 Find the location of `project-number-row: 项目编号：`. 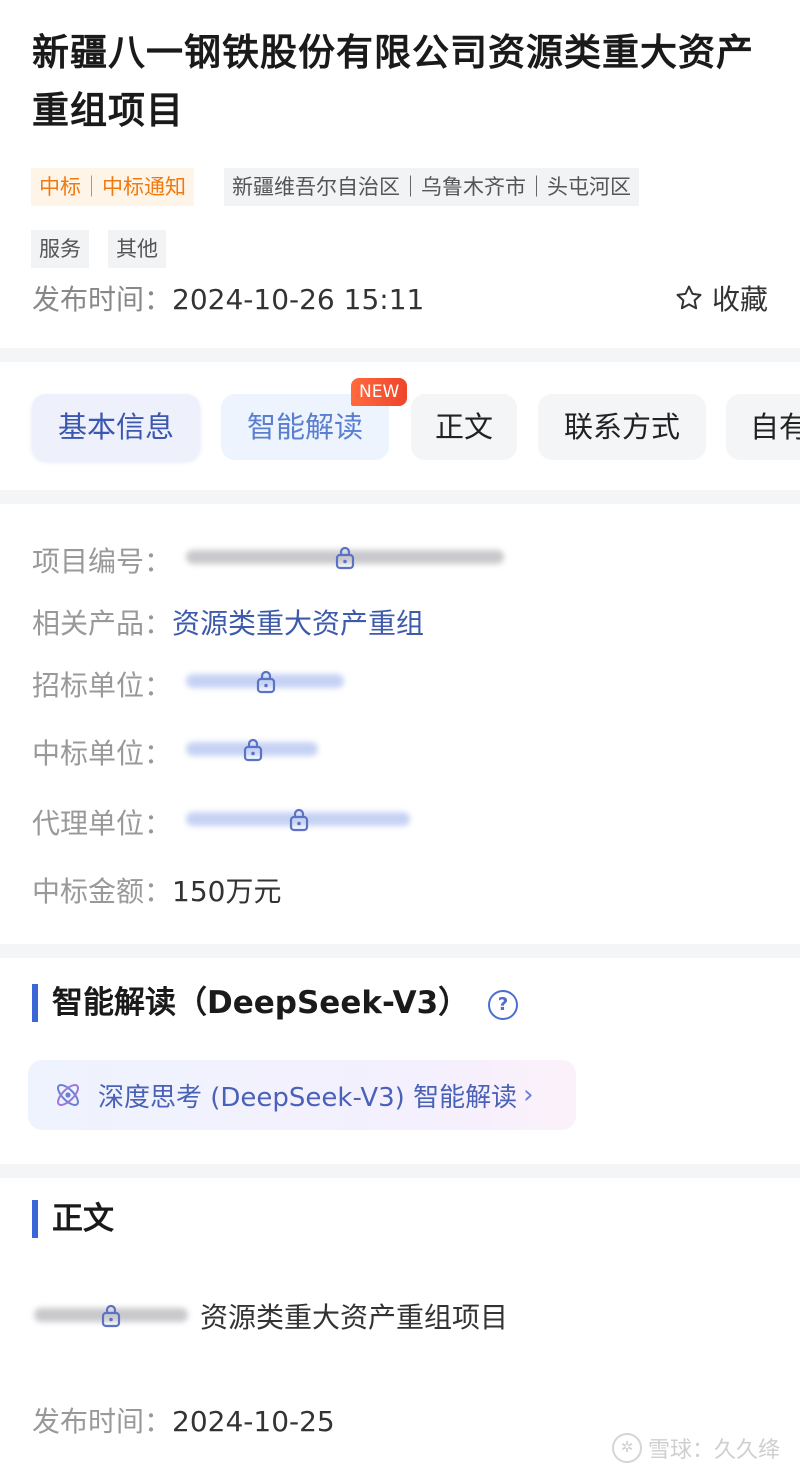

project-number-row: 项目编号： is located at coordinates (102, 560).